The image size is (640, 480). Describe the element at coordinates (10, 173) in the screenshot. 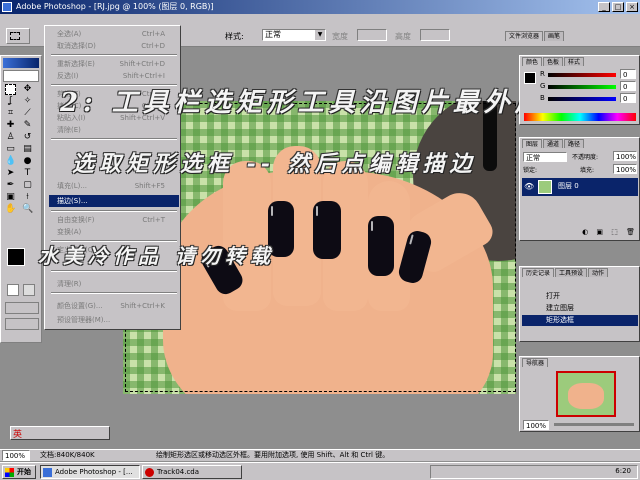

I see `path-selection-tool-icon: ➤` at that location.